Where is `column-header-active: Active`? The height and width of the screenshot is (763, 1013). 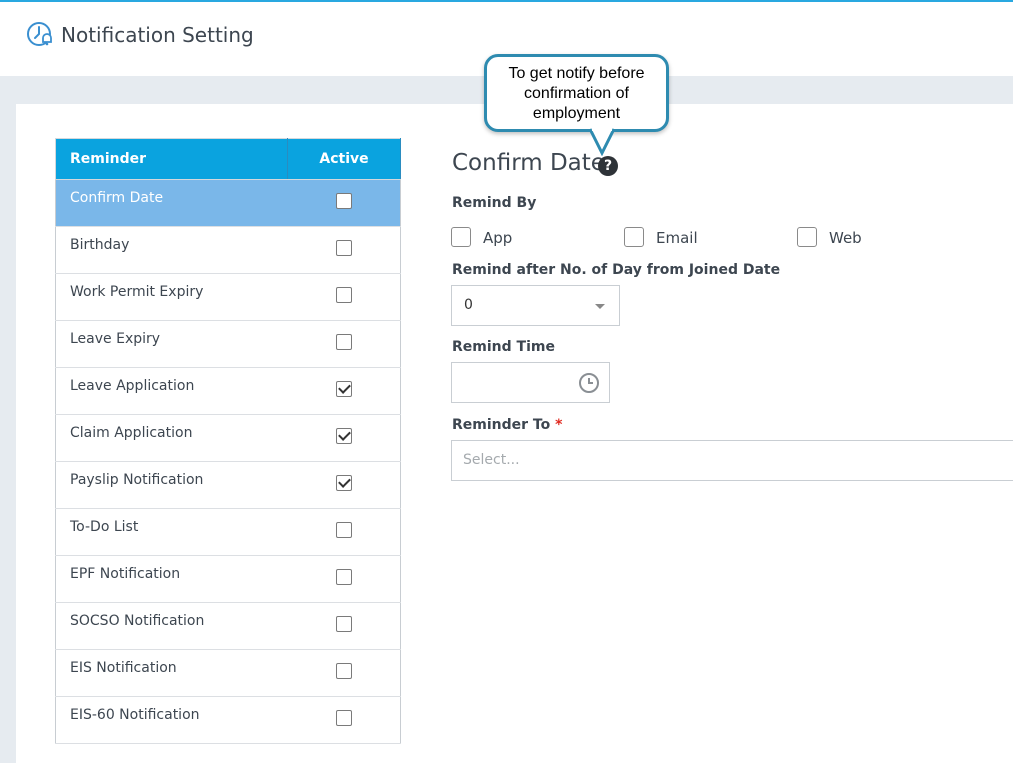 column-header-active: Active is located at coordinates (344, 159).